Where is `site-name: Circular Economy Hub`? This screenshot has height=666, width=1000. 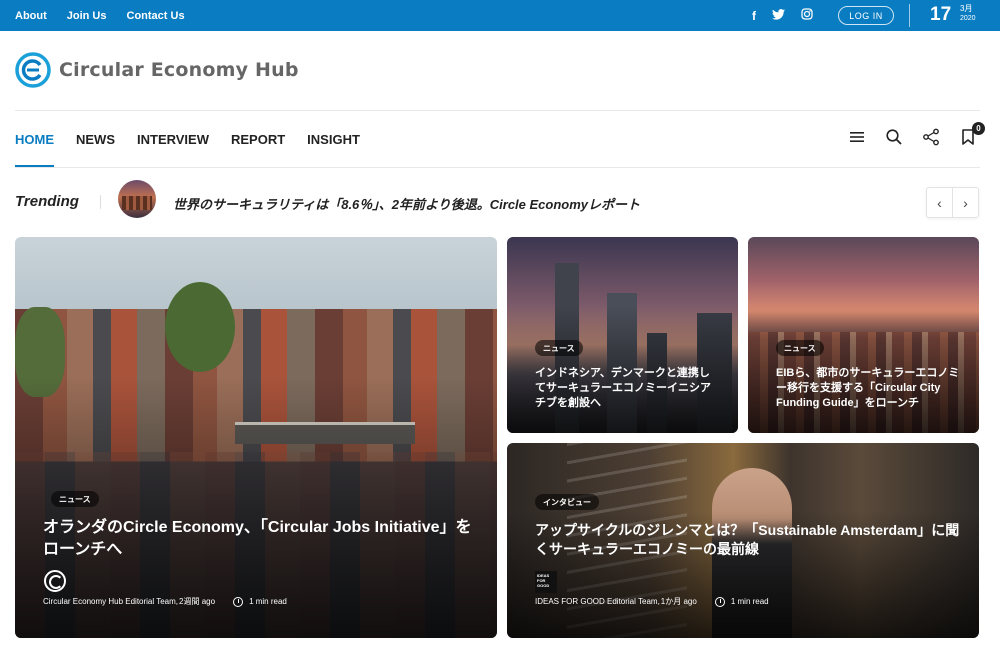 site-name: Circular Economy Hub is located at coordinates (179, 70).